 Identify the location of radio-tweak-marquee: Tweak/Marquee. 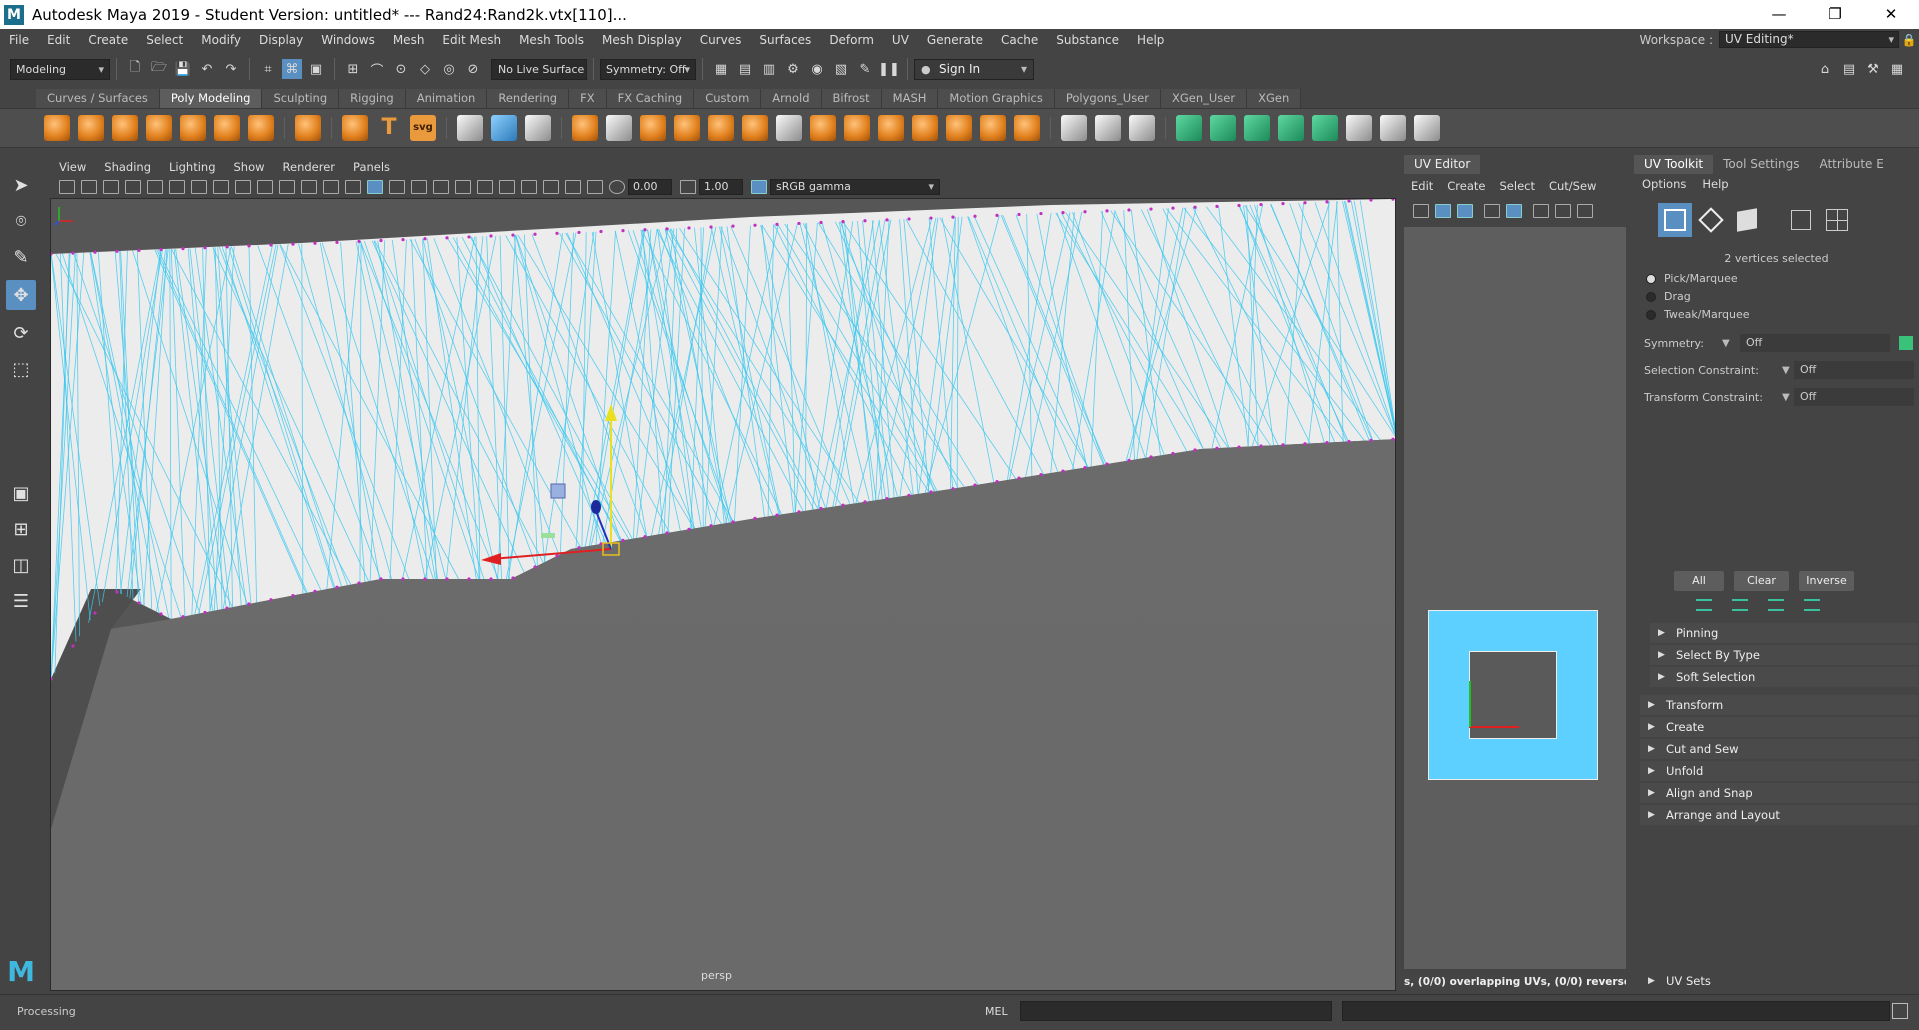
(1698, 314).